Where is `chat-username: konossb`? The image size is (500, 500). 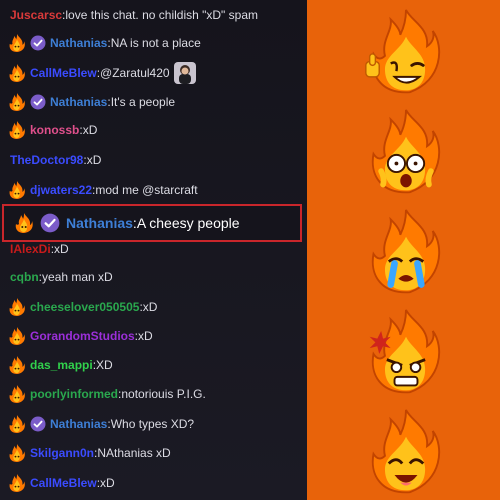
chat-username: konossb is located at coordinates (54, 130).